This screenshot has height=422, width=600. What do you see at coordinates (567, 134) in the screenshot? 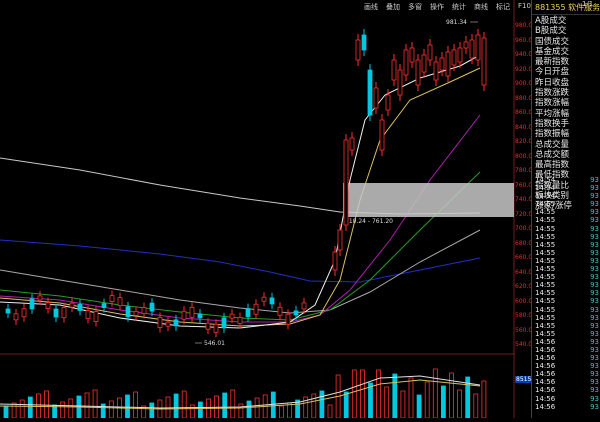
I see `panel-menu-item: 指数振幅` at bounding box center [567, 134].